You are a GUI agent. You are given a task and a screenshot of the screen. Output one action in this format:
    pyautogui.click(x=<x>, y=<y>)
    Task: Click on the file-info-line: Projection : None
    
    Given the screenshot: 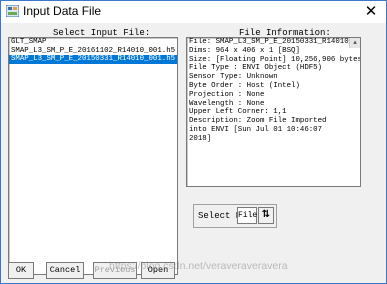 What is the action you would take?
    pyautogui.click(x=227, y=94)
    